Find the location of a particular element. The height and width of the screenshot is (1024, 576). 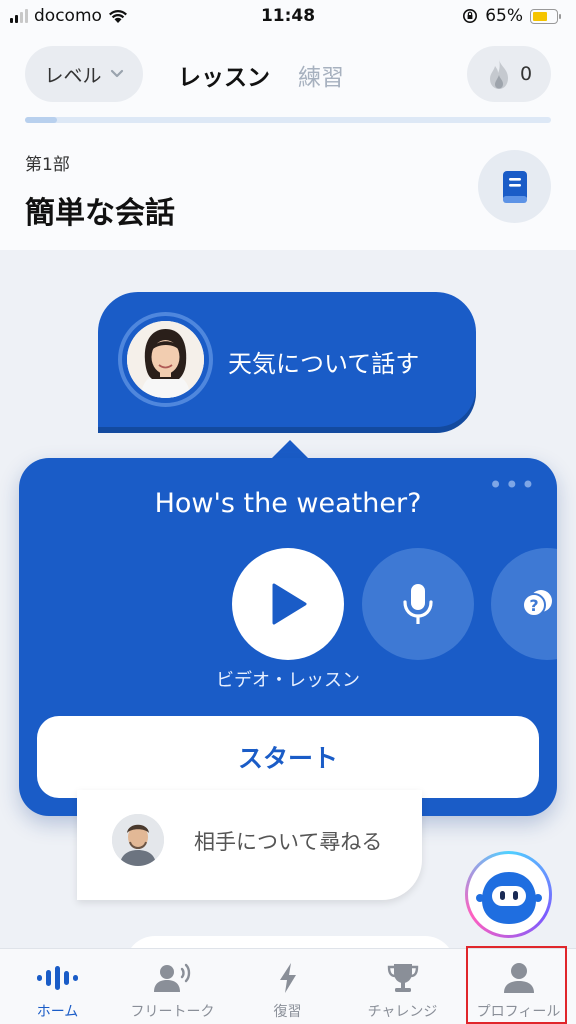

trophy-icon is located at coordinates (402, 978).